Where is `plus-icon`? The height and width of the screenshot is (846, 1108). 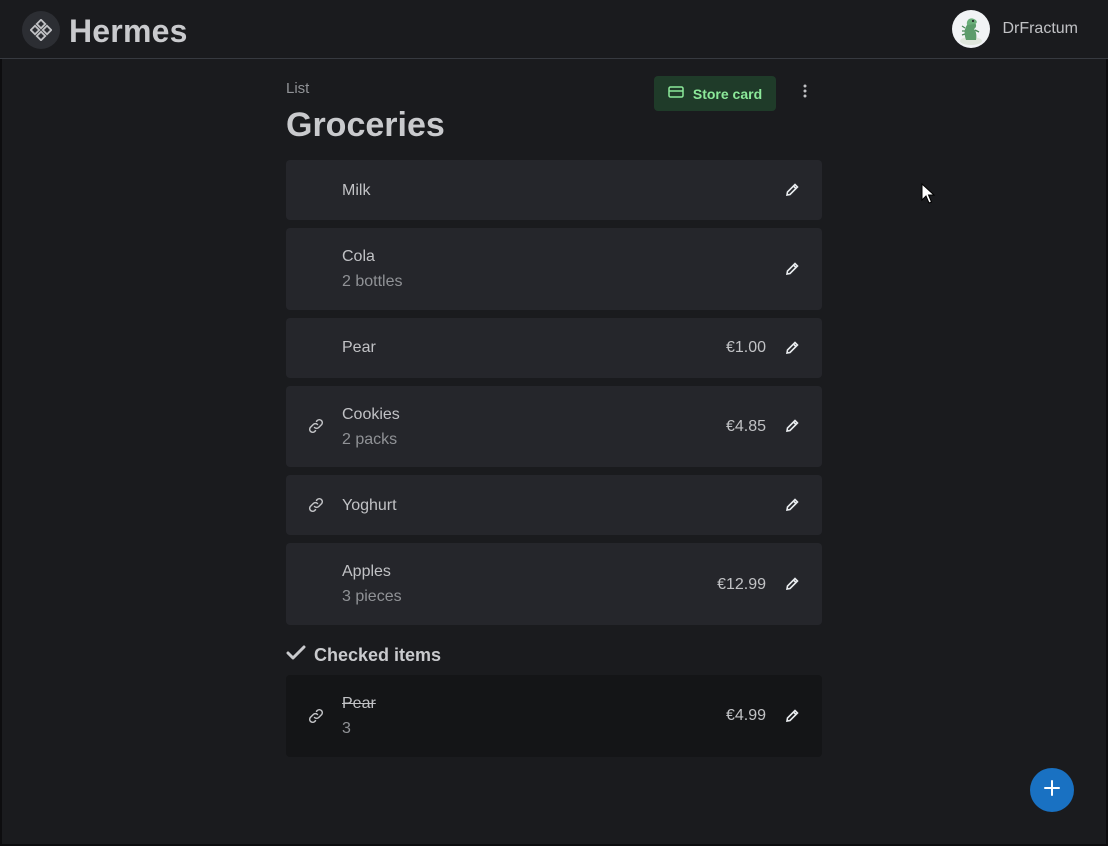 plus-icon is located at coordinates (1052, 790).